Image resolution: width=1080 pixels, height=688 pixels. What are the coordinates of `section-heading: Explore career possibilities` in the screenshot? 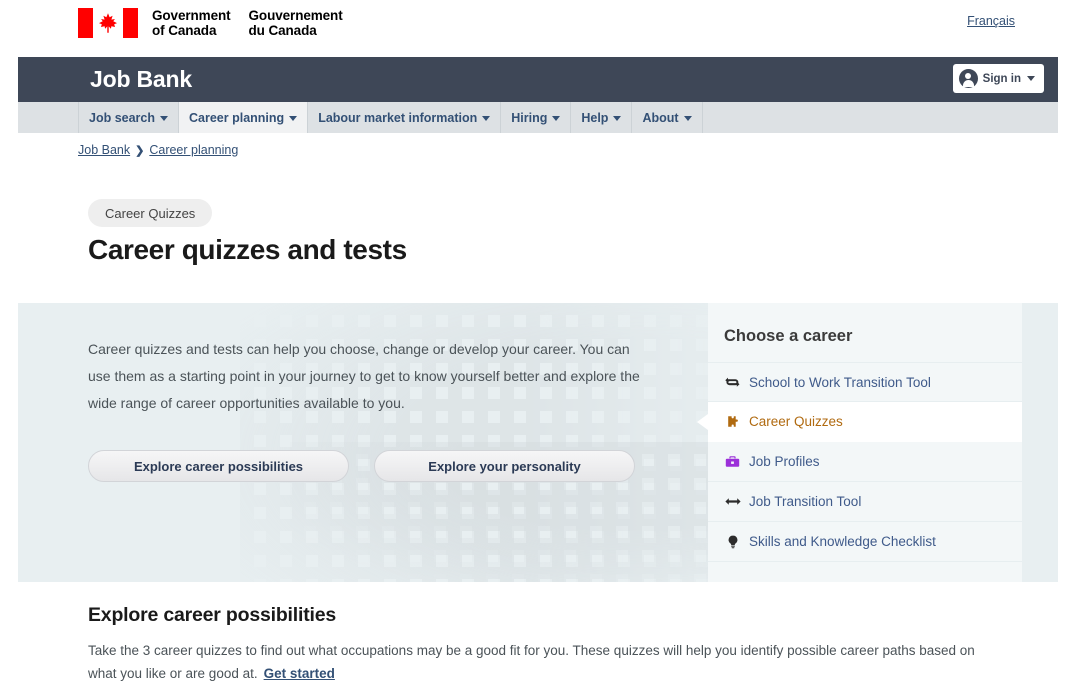 It's located at (212, 615).